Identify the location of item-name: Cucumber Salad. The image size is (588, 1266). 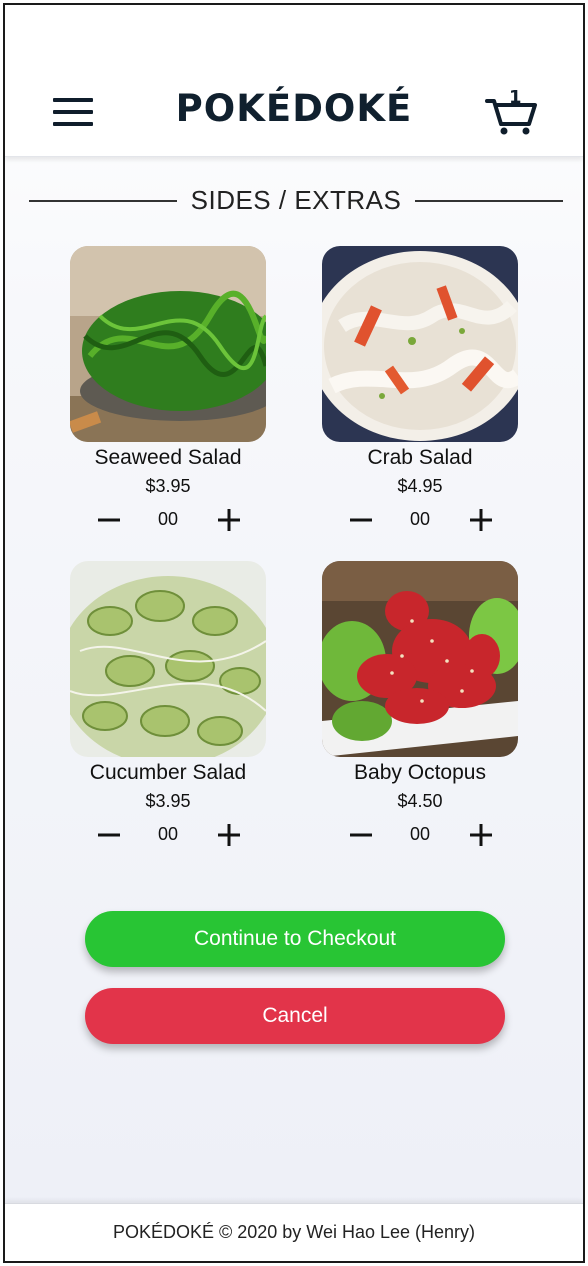
(168, 772).